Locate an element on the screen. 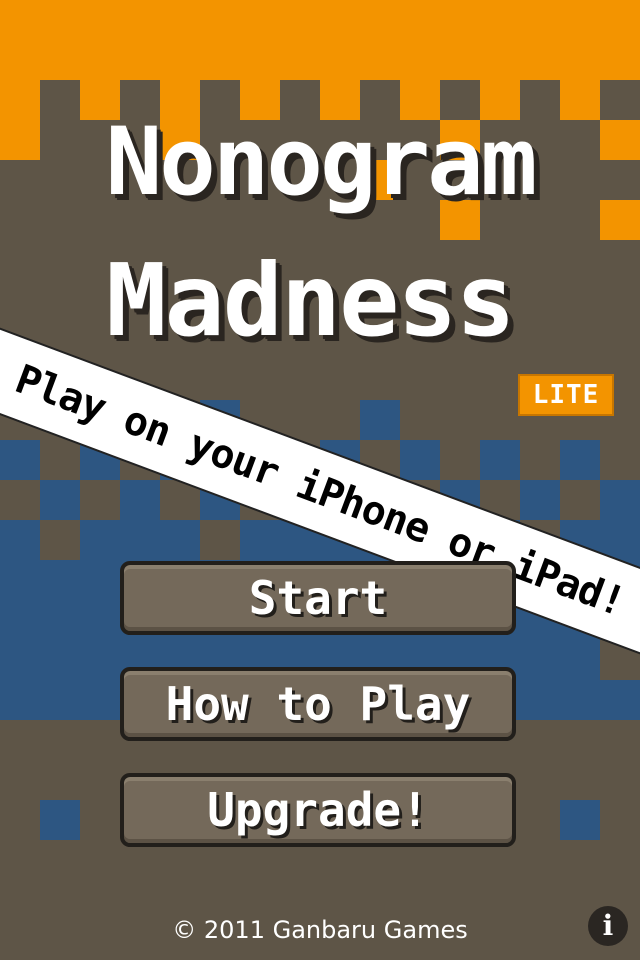 The height and width of the screenshot is (960, 640). upgrade-button: Upgrade! is located at coordinates (318, 810).